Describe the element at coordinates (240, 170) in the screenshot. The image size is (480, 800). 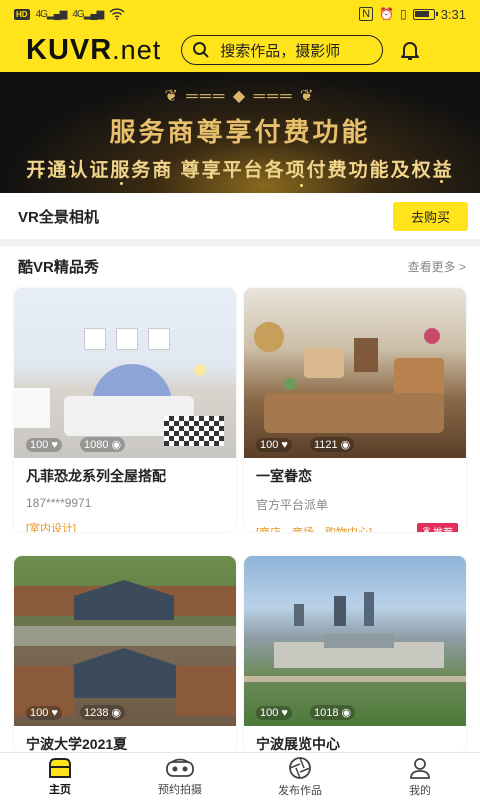
I see `banner-subtitle: 开通认证服务商 尊享平台各项付费功能及权益` at that location.